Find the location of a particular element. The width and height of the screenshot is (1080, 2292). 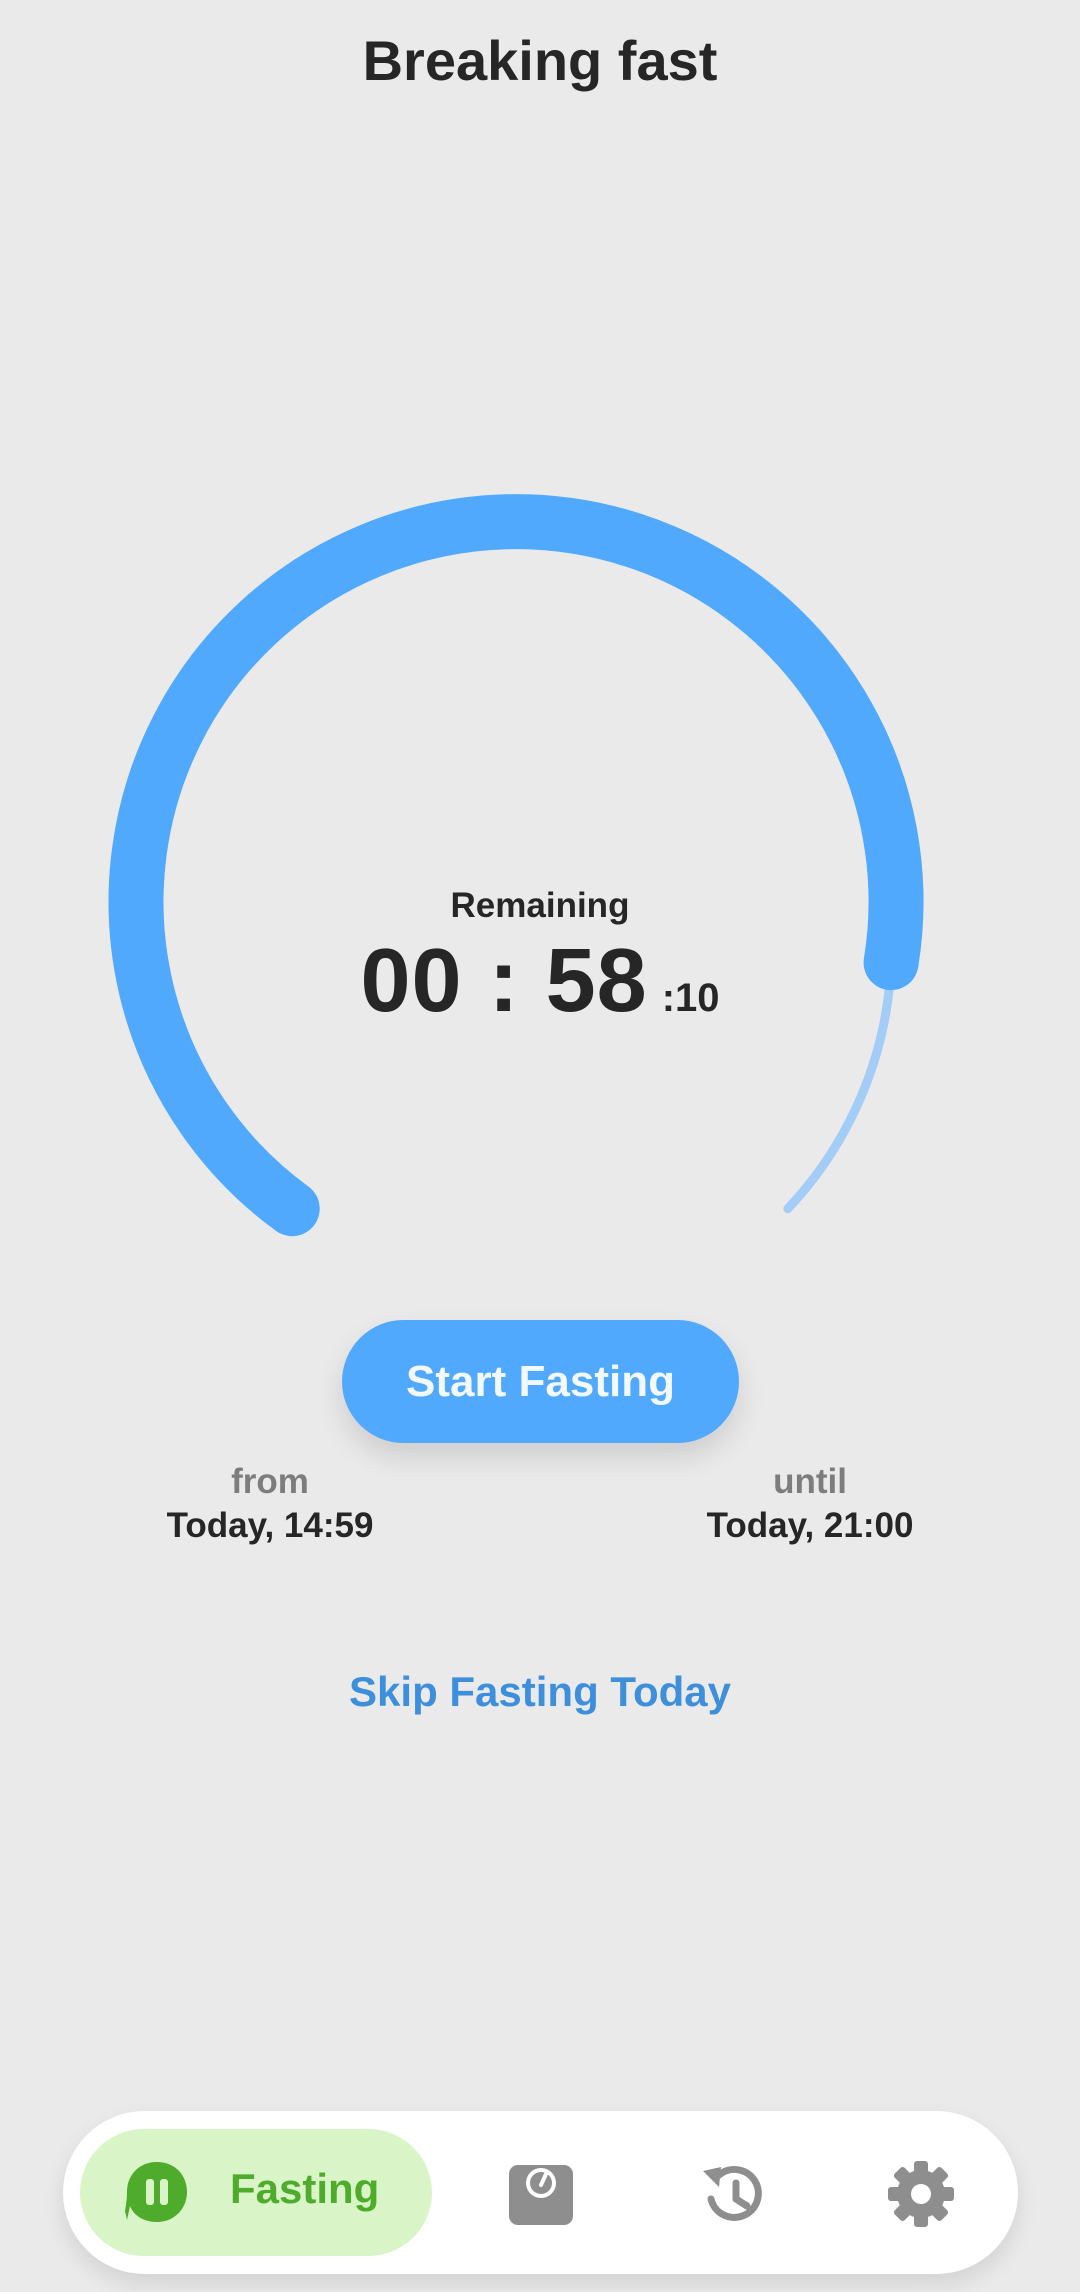

bottom-navigation: Fasting is located at coordinates (540, 2192).